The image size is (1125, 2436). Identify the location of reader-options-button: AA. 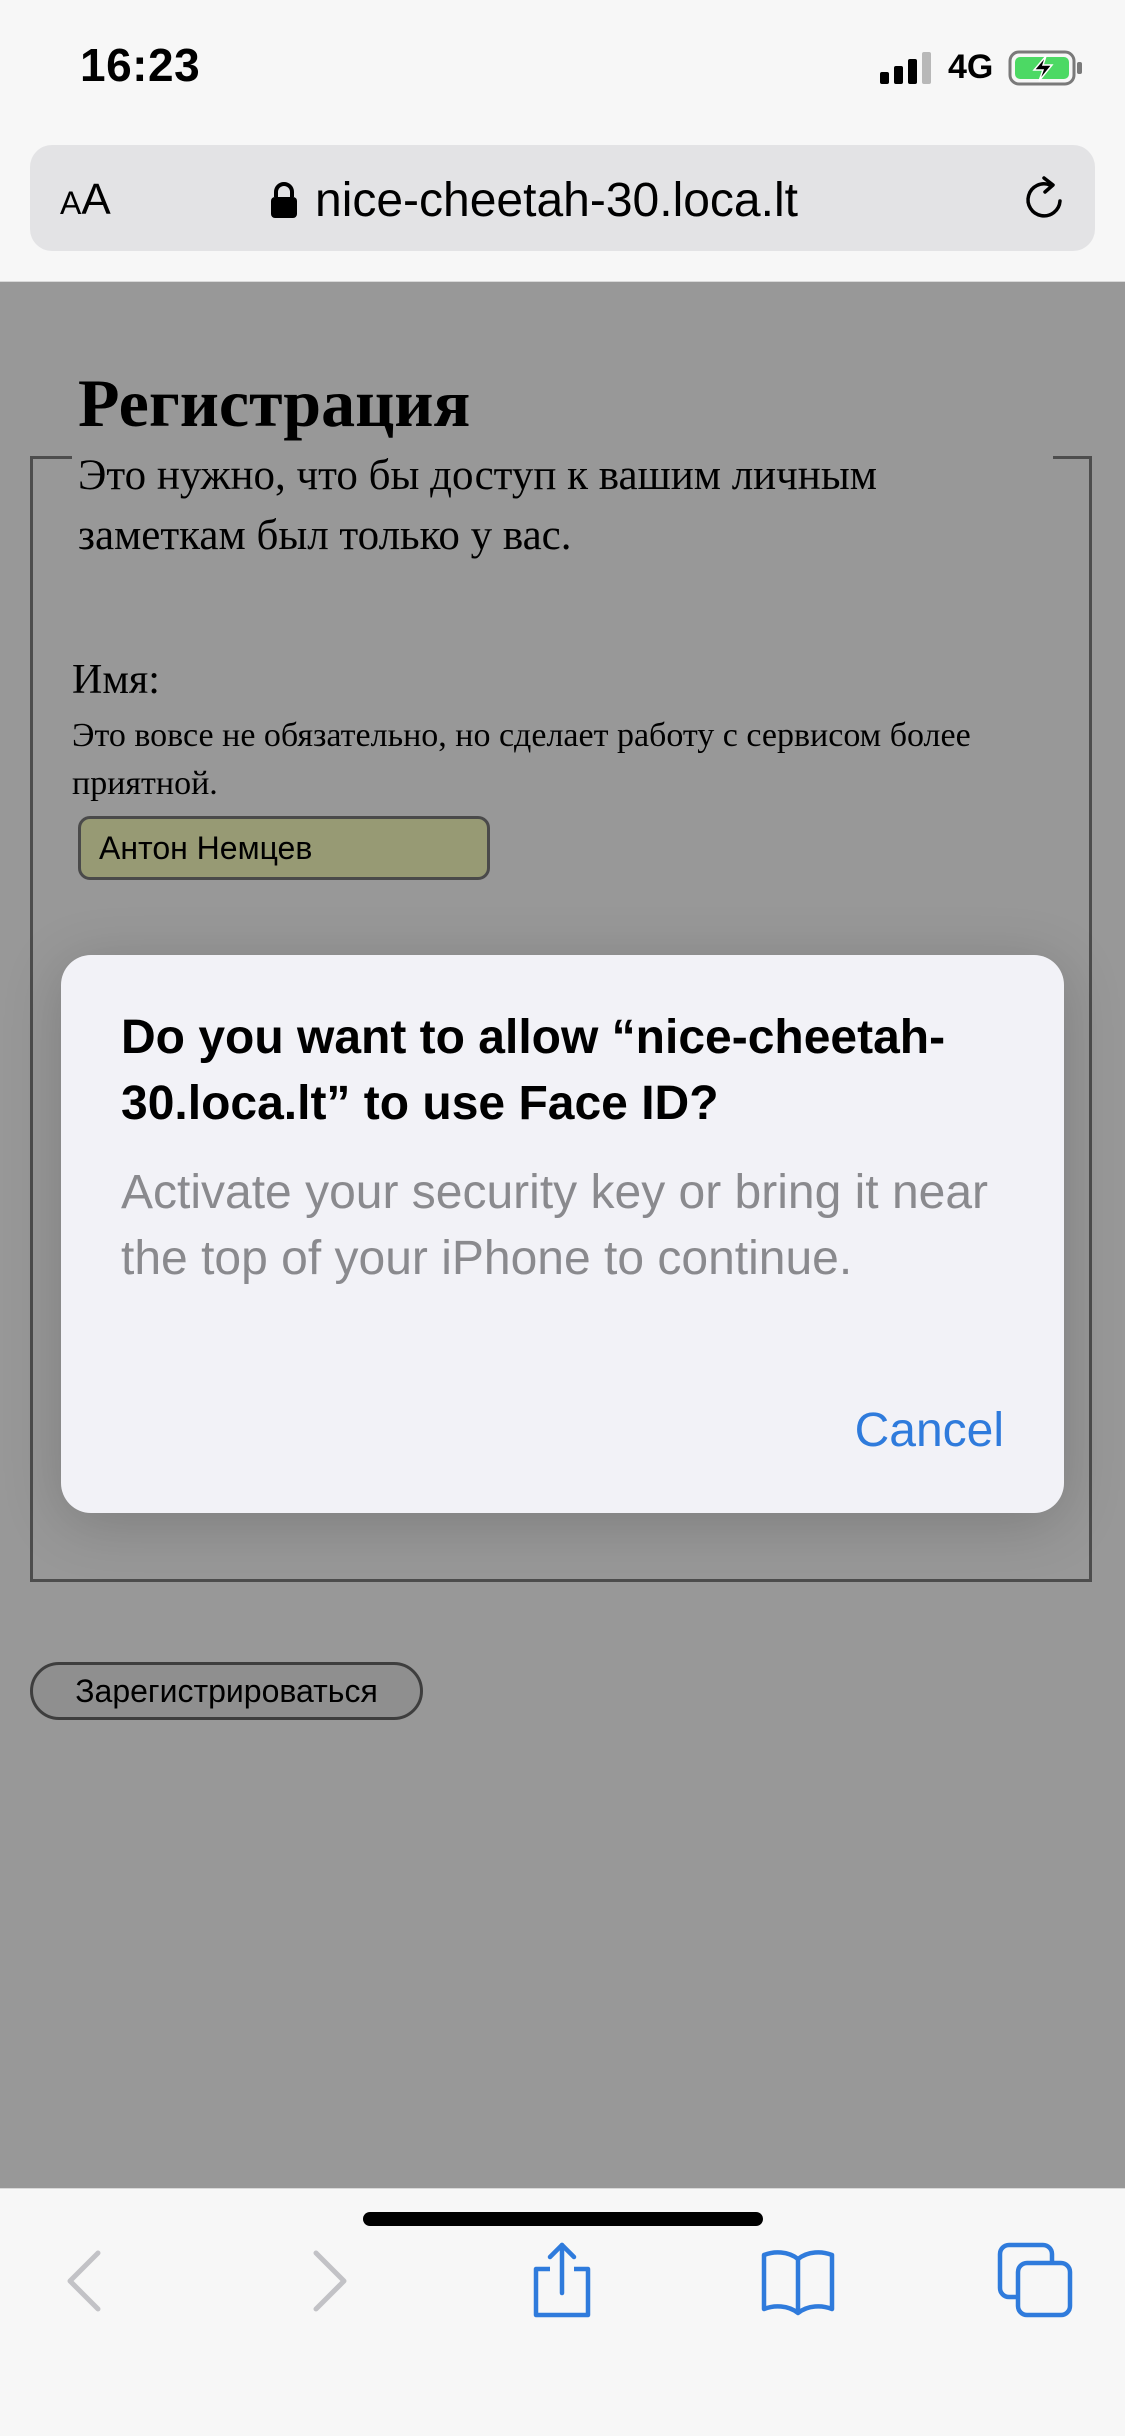
(85, 200).